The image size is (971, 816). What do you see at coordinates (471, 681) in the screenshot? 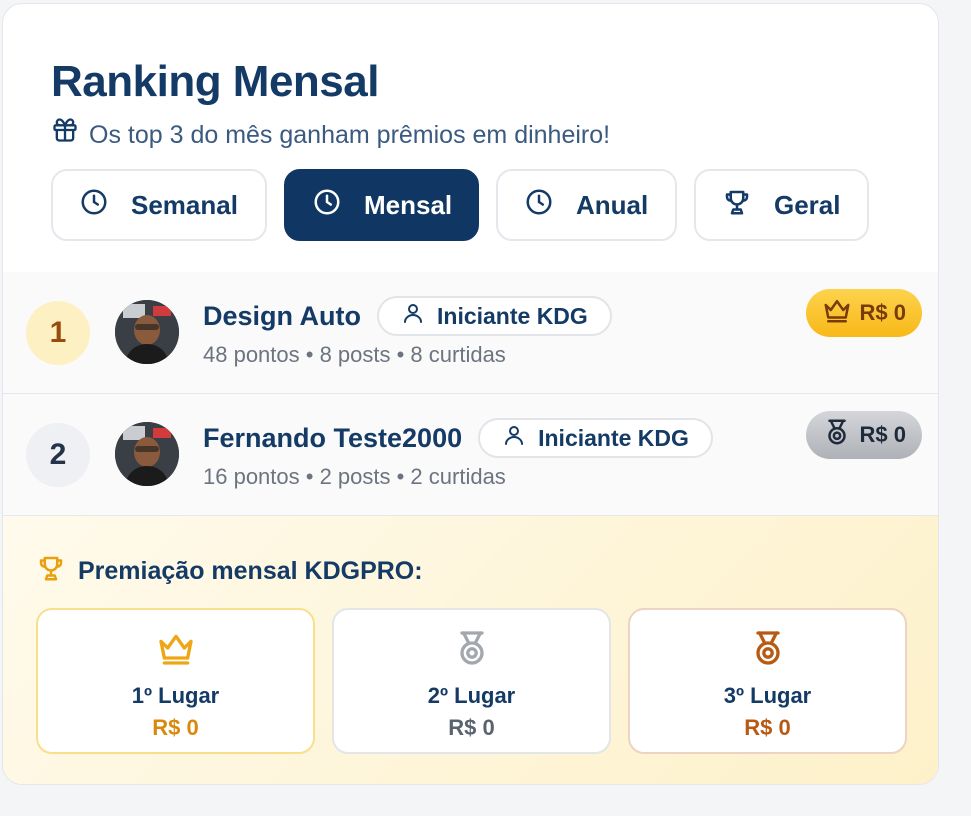
I see `award-second-place: 2º Lugar R$ 0` at bounding box center [471, 681].